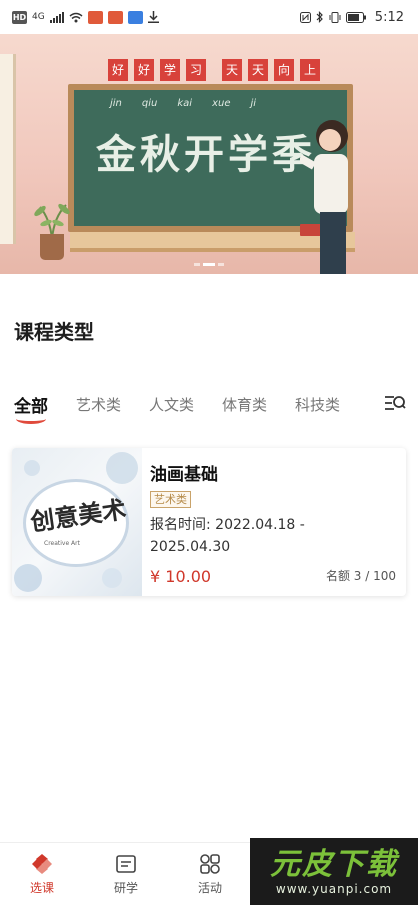  Describe the element at coordinates (209, 888) in the screenshot. I see `nav-label: 活动` at that location.